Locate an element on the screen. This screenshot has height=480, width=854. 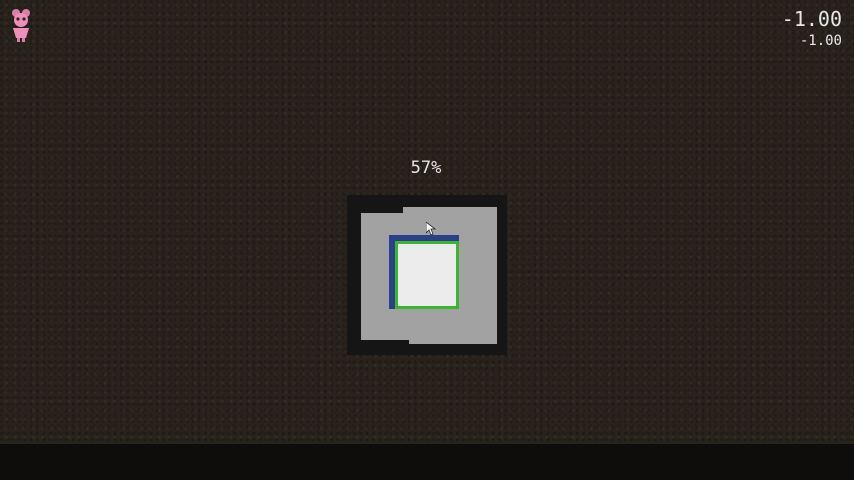
loading-frame-notch-bottom is located at coordinates (385, 342).